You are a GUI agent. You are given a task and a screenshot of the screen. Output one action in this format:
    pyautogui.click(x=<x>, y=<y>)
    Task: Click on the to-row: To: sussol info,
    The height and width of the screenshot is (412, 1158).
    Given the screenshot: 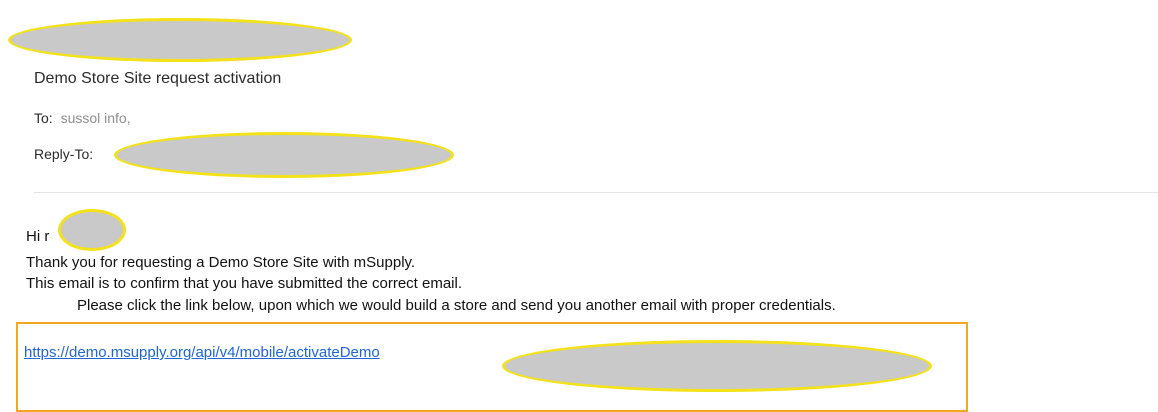 What is the action you would take?
    pyautogui.click(x=82, y=118)
    